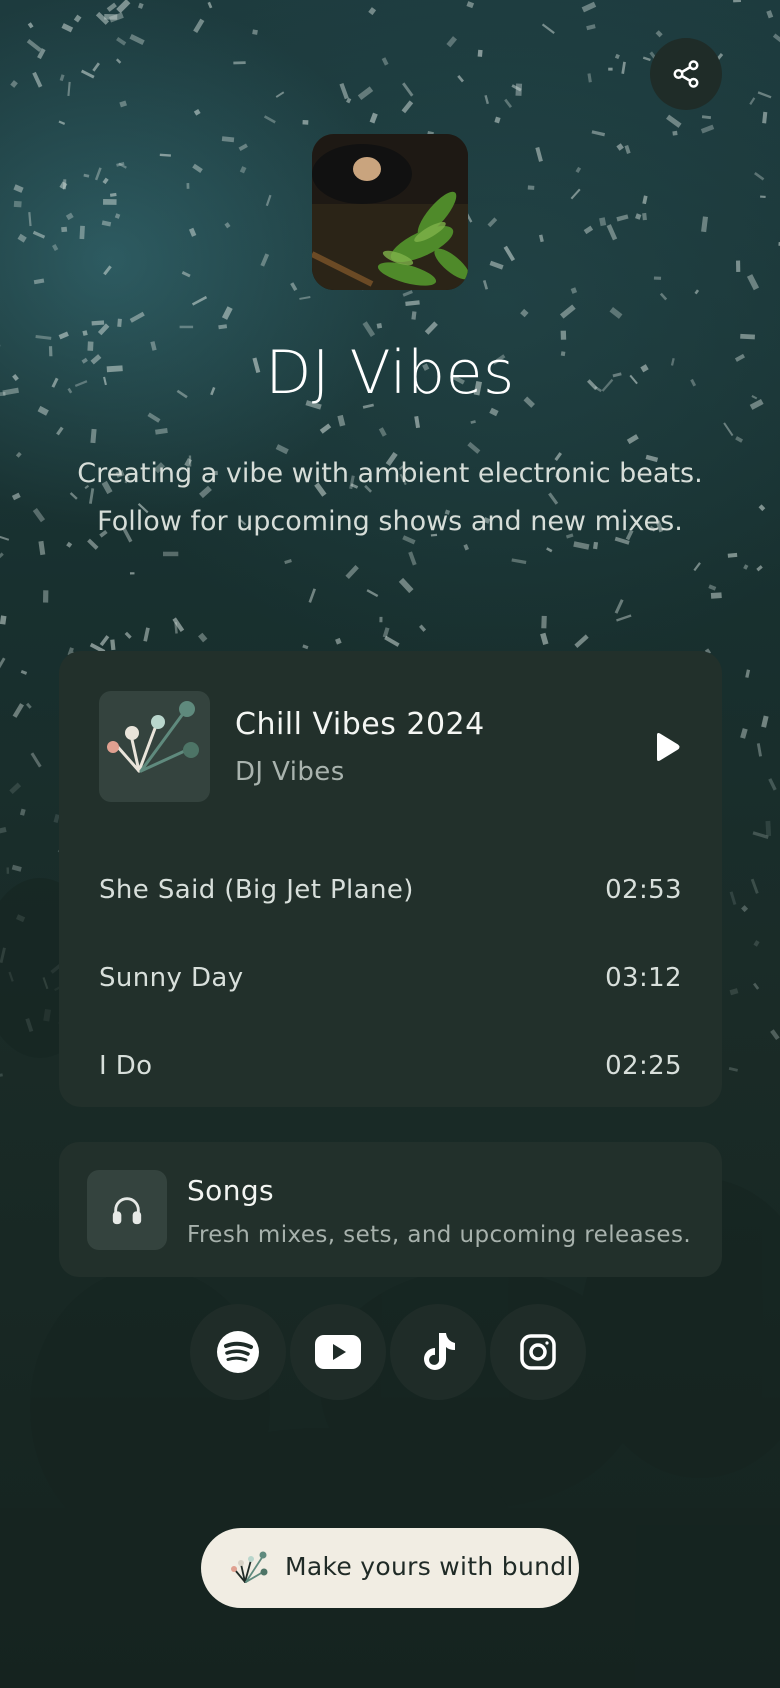  I want to click on avatar-image, so click(390, 212).